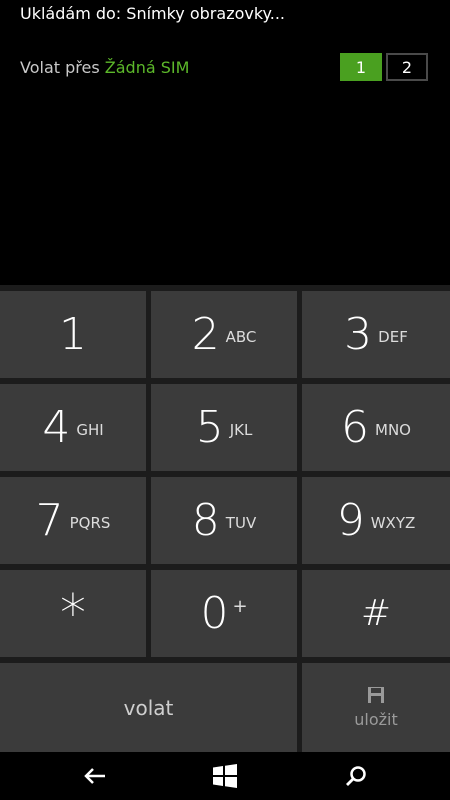 This screenshot has width=450, height=800. What do you see at coordinates (376, 707) in the screenshot?
I see `save-button: uložit` at bounding box center [376, 707].